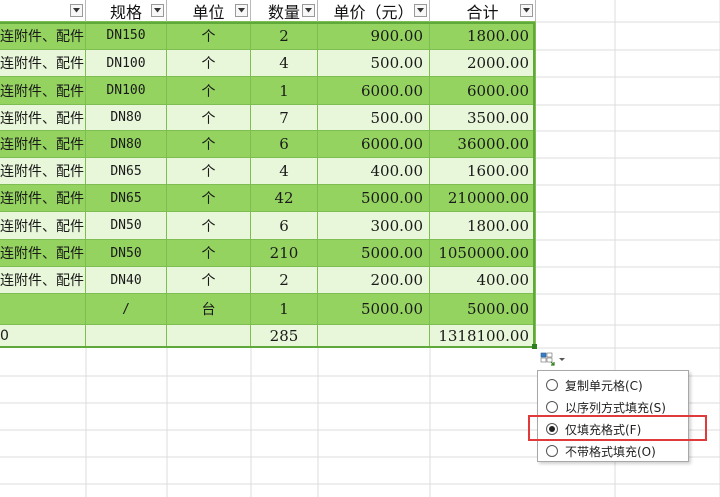  I want to click on cell-total: 5000.00, so click(483, 309).